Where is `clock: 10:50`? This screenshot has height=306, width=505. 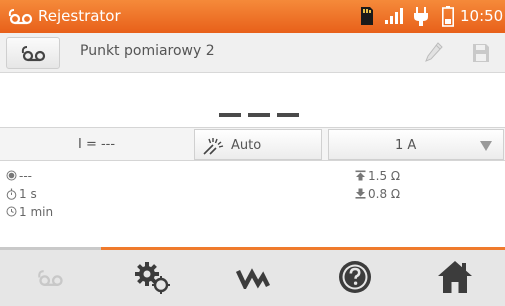 clock: 10:50 is located at coordinates (482, 16).